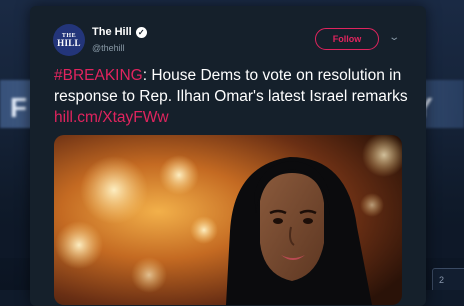 This screenshot has width=464, height=306. I want to click on author-display-name: The Hill, so click(112, 32).